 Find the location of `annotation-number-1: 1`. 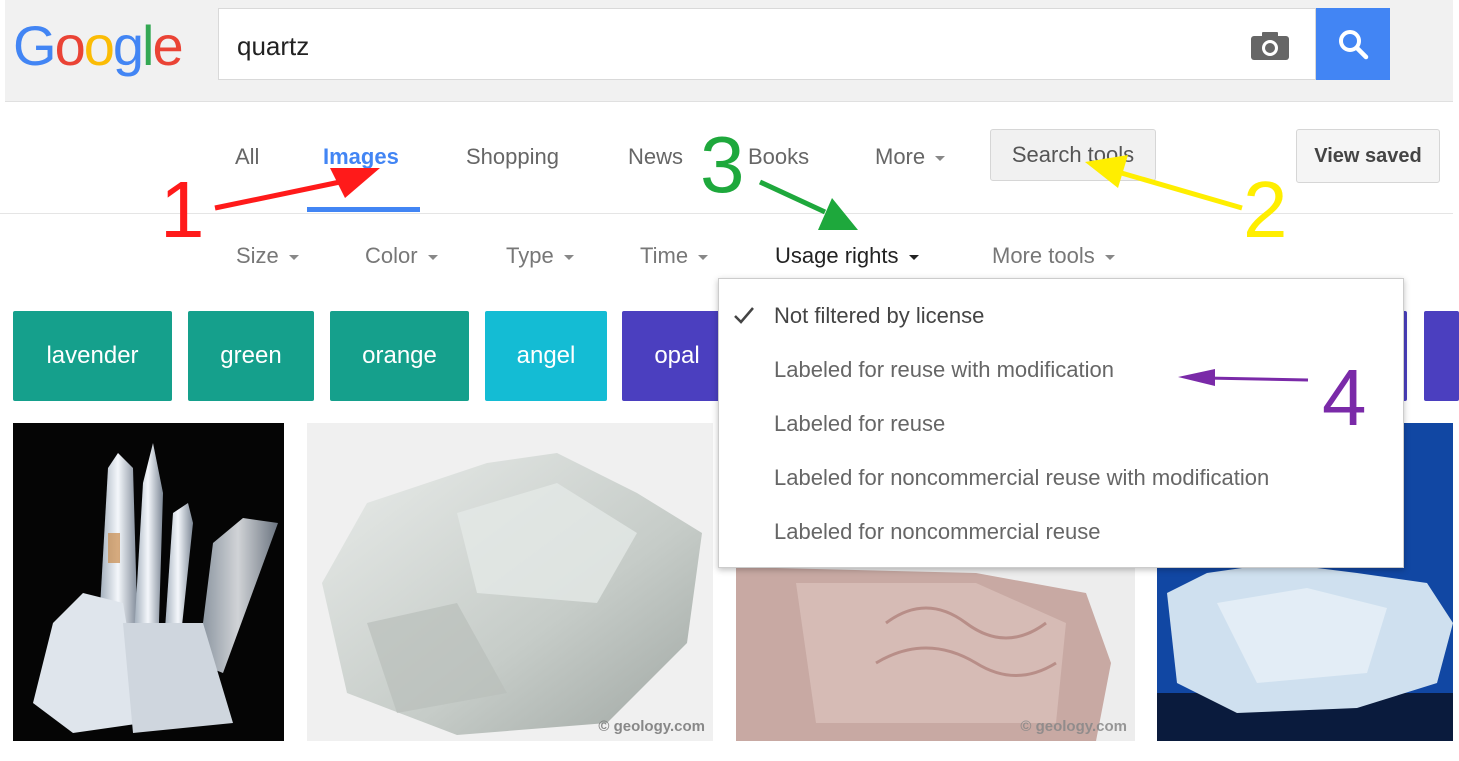

annotation-number-1: 1 is located at coordinates (182, 209).